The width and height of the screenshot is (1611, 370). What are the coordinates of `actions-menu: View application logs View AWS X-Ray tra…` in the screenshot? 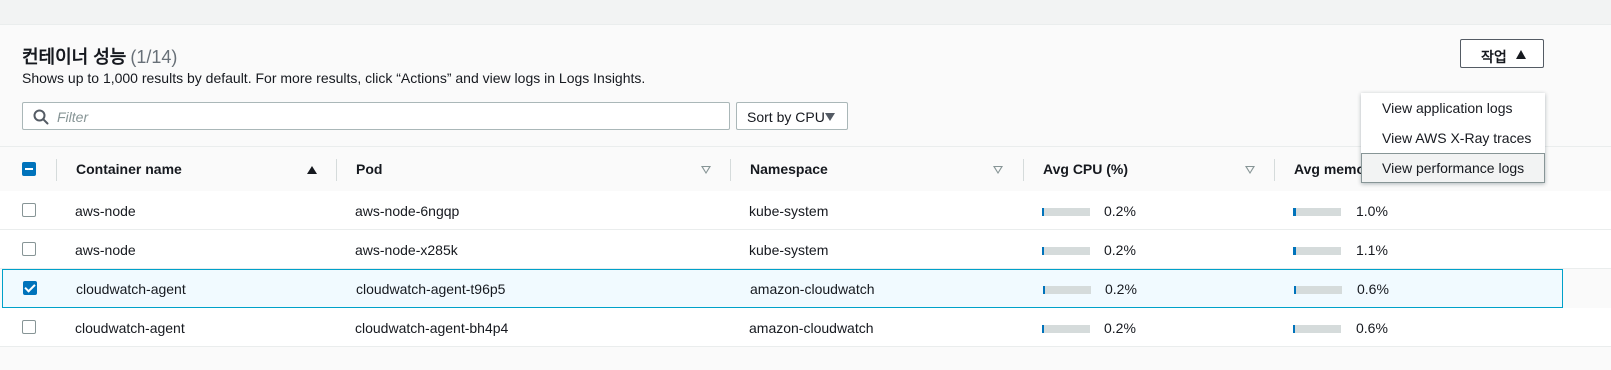 It's located at (1453, 138).